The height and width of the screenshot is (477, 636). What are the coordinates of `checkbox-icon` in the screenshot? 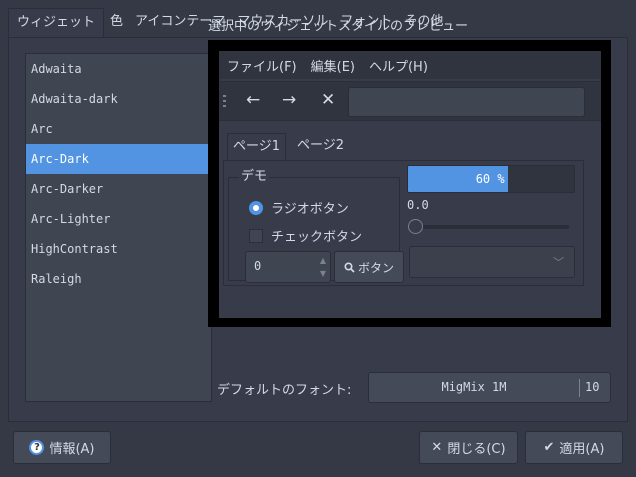 It's located at (256, 235).